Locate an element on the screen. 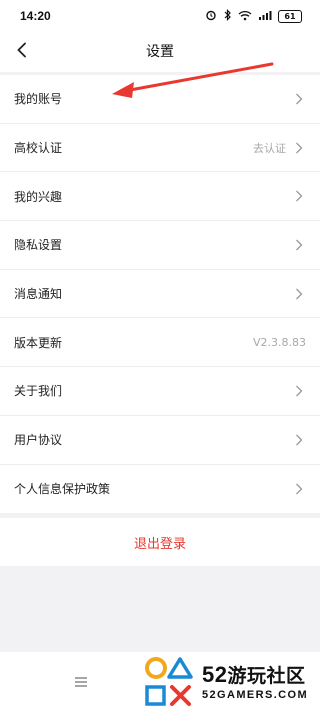  status-icons: 61 is located at coordinates (253, 16).